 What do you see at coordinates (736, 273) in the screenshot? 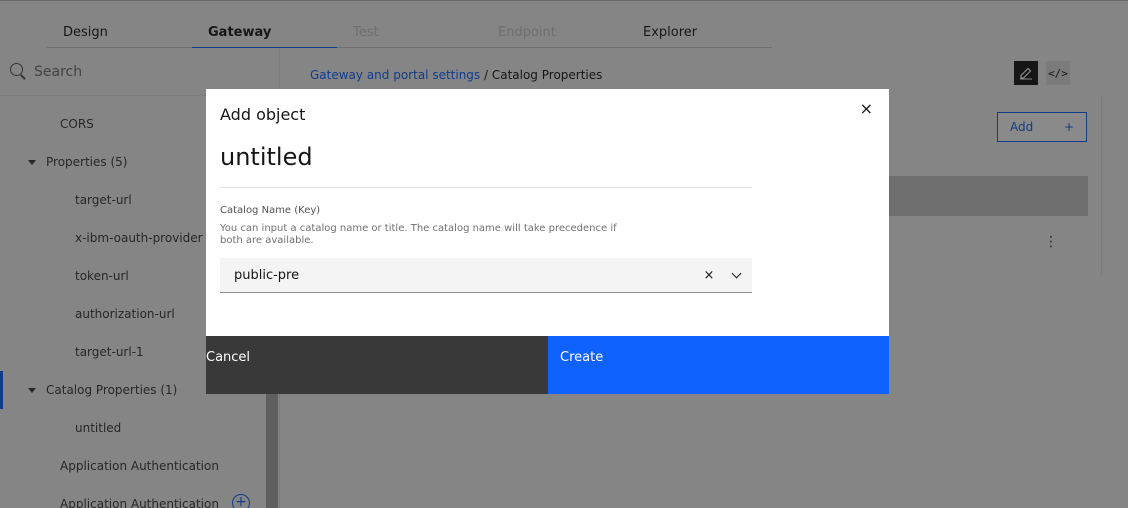
I see `chevron-down-icon` at bounding box center [736, 273].